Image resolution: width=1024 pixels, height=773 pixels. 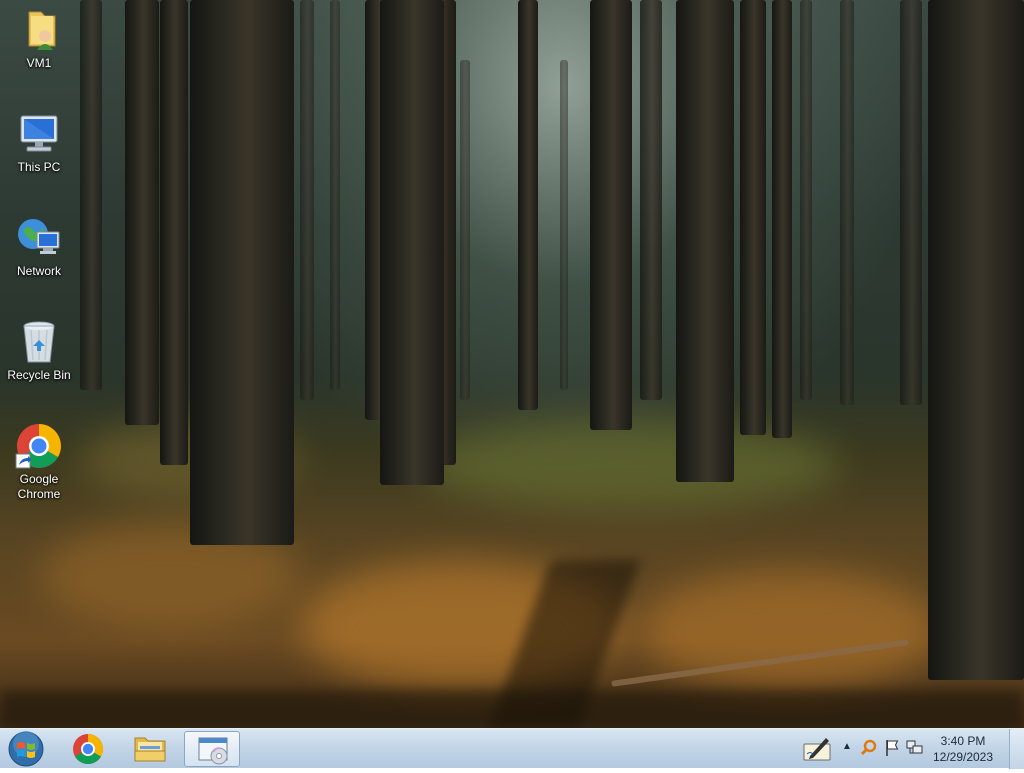 What do you see at coordinates (39, 134) in the screenshot?
I see `computer-icon` at bounding box center [39, 134].